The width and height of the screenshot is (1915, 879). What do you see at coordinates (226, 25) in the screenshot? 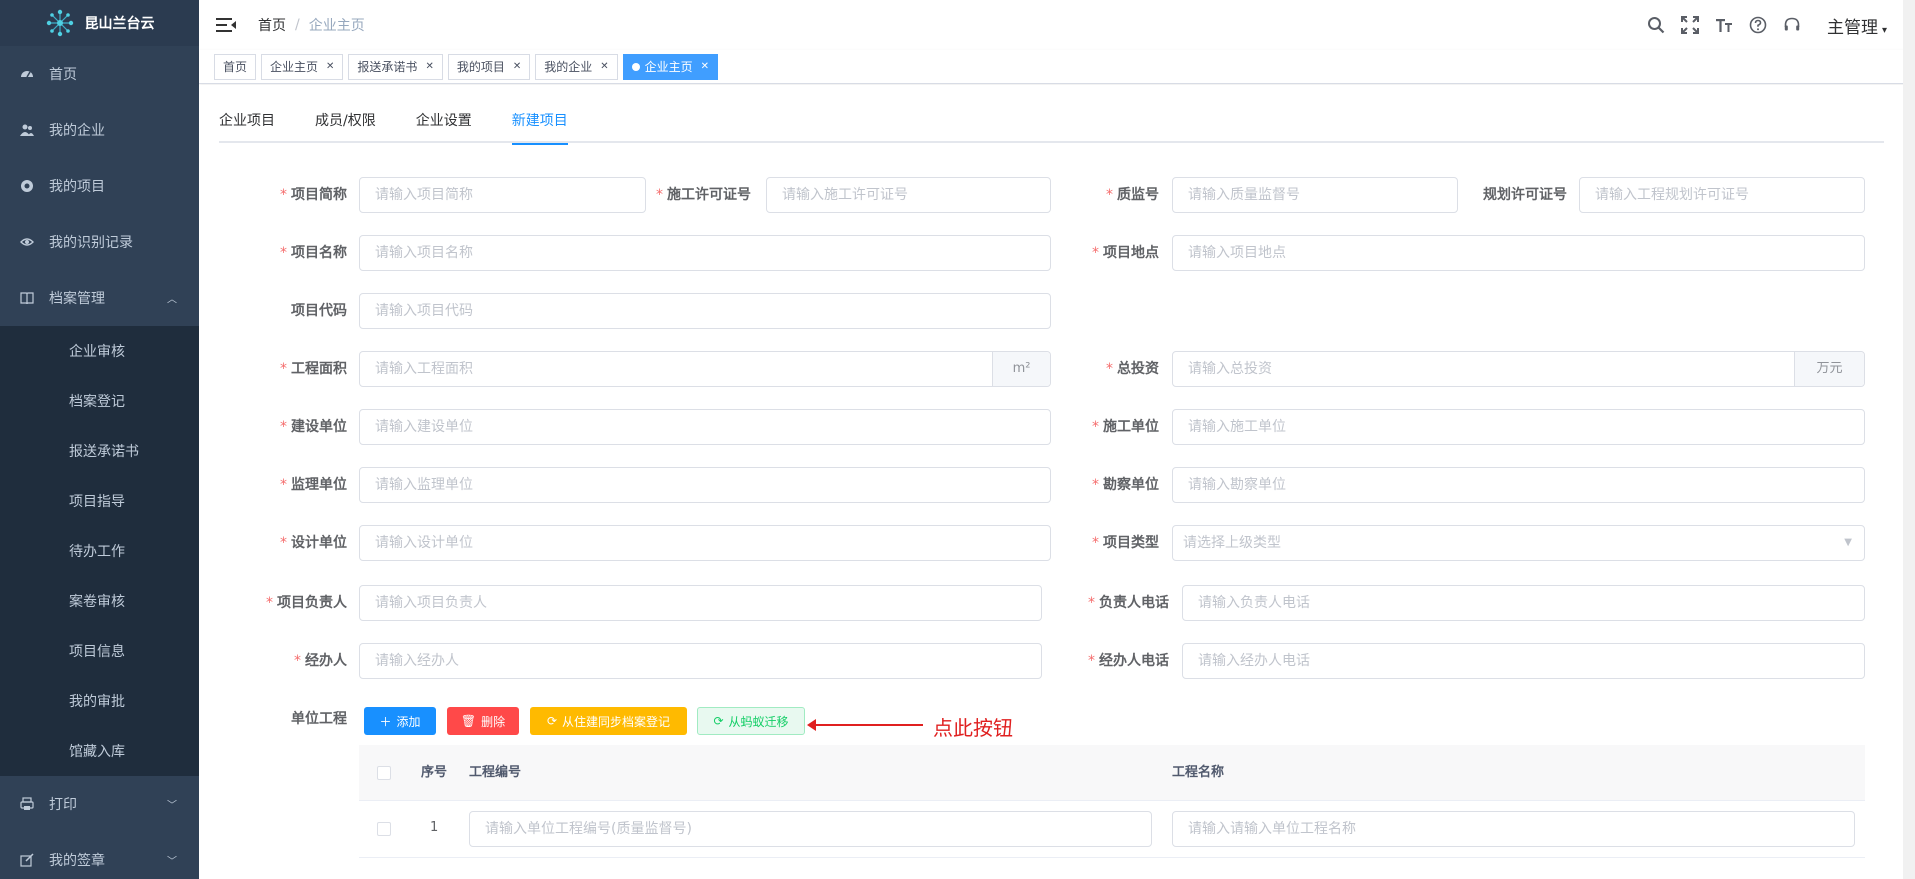
I see `hamburger-icon` at bounding box center [226, 25].